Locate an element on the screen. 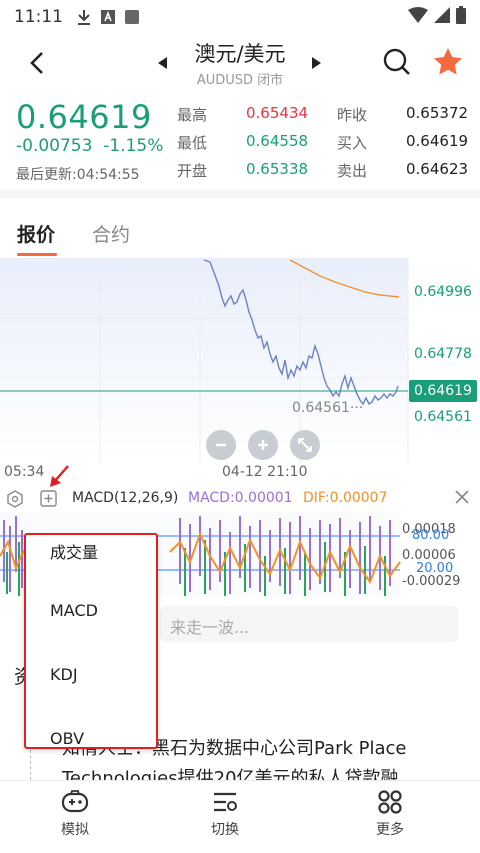 The width and height of the screenshot is (480, 853). settings-icon is located at coordinates (15, 499).